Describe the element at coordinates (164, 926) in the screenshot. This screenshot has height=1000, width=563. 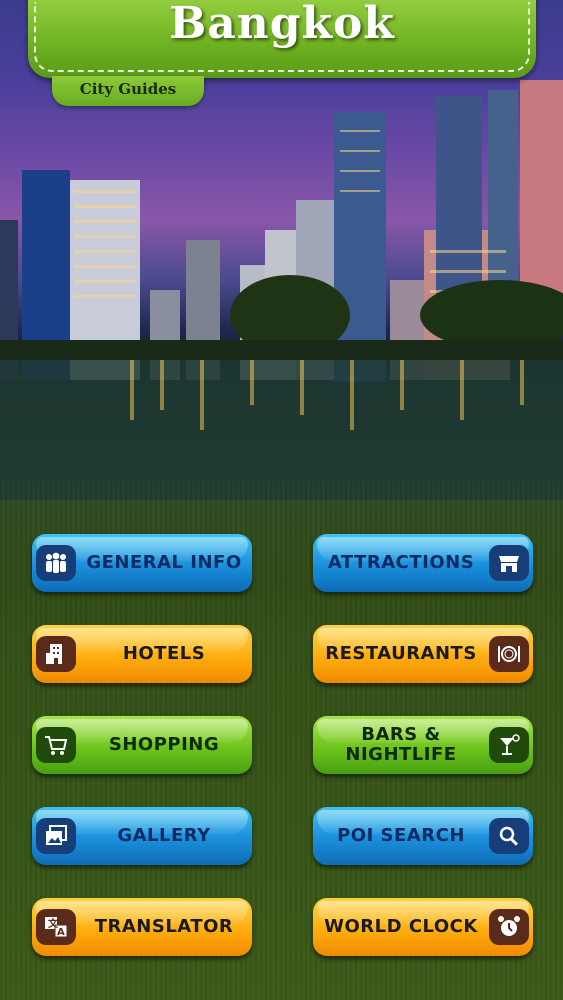
I see `translator-label: TRANSLATOR` at that location.